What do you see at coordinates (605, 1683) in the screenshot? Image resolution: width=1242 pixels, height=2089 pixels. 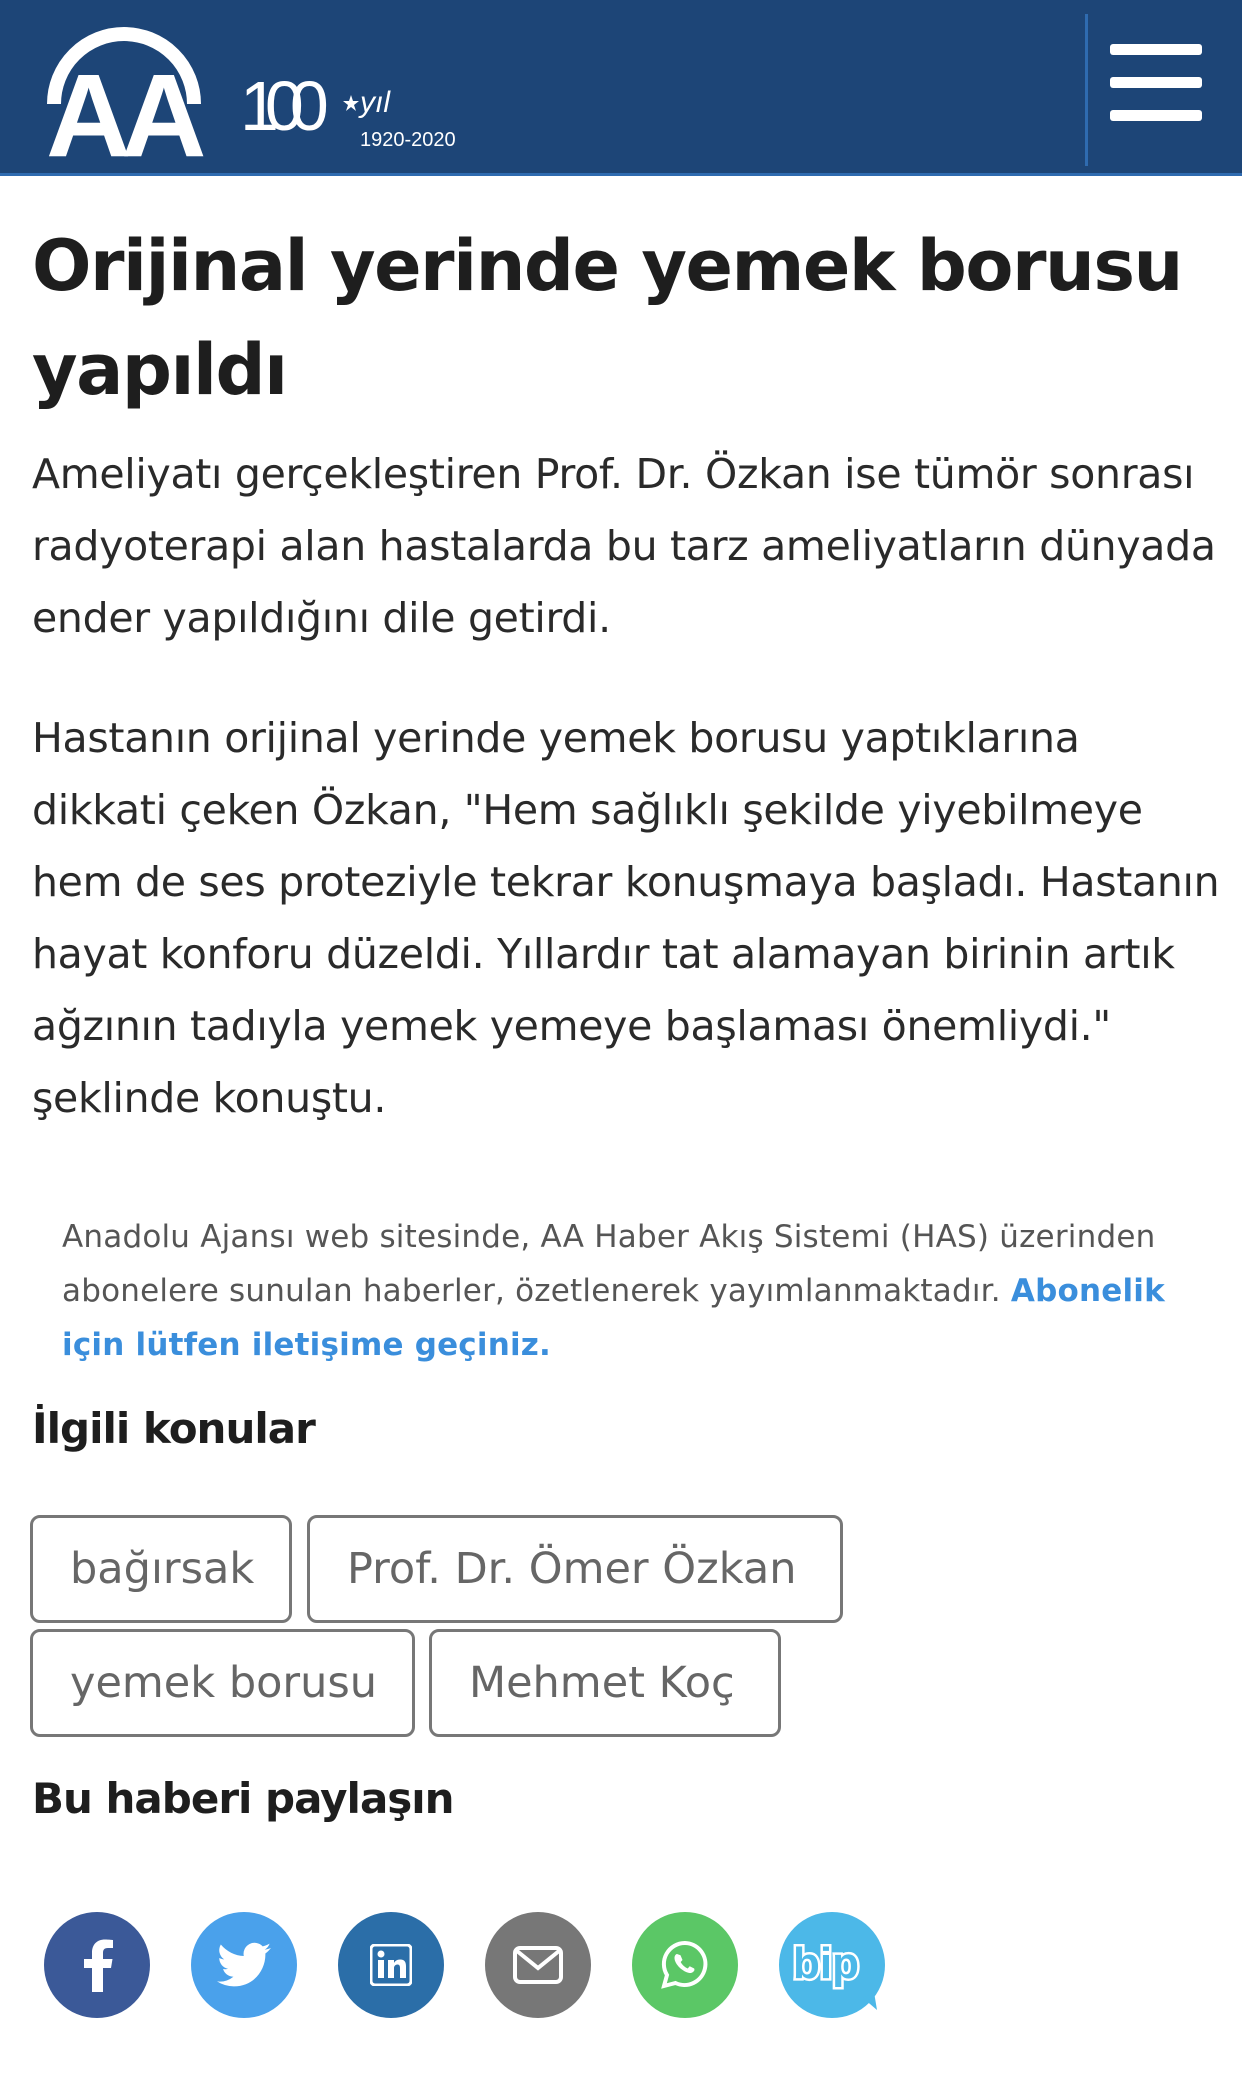 I see `tag-mehmet-koc: Mehmet Koç` at bounding box center [605, 1683].